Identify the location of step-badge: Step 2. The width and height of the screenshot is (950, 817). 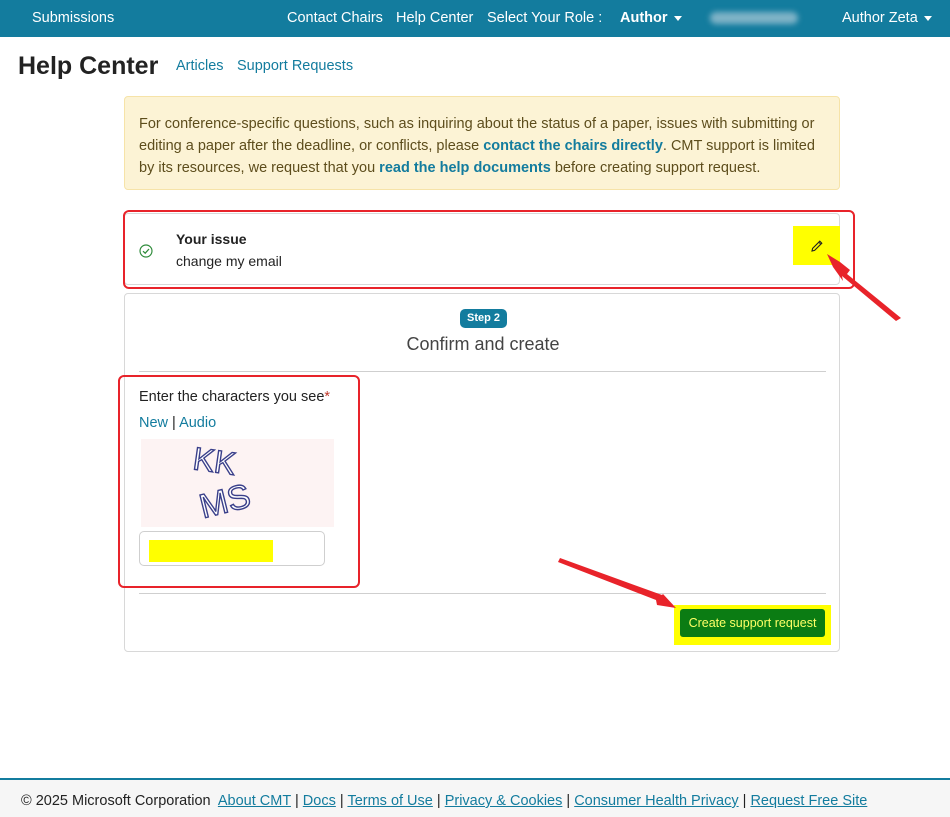
(483, 318).